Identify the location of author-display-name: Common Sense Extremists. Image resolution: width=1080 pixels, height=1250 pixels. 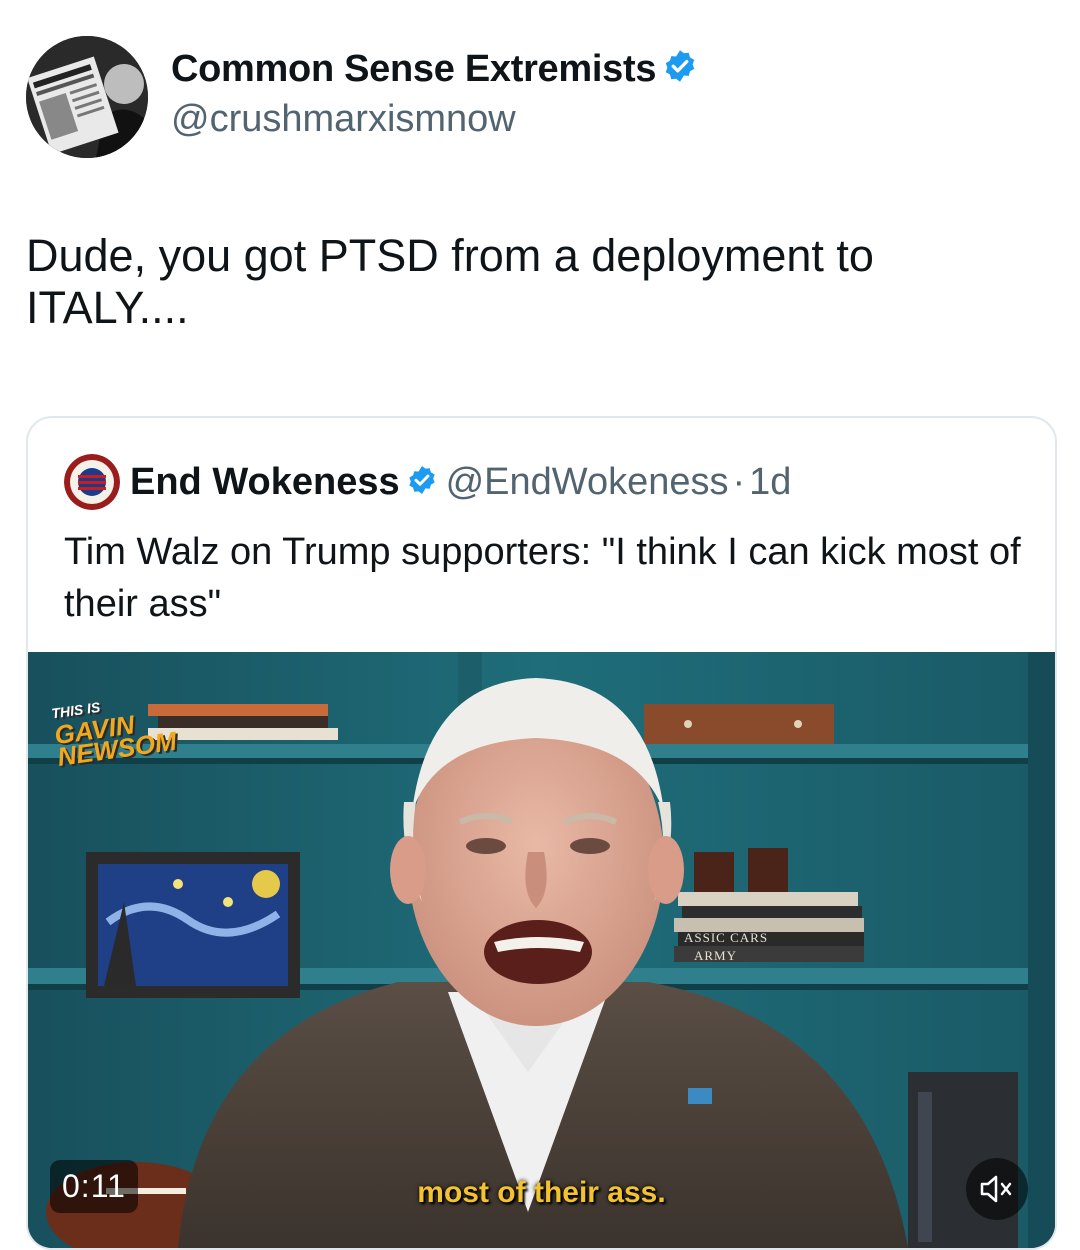
(434, 71).